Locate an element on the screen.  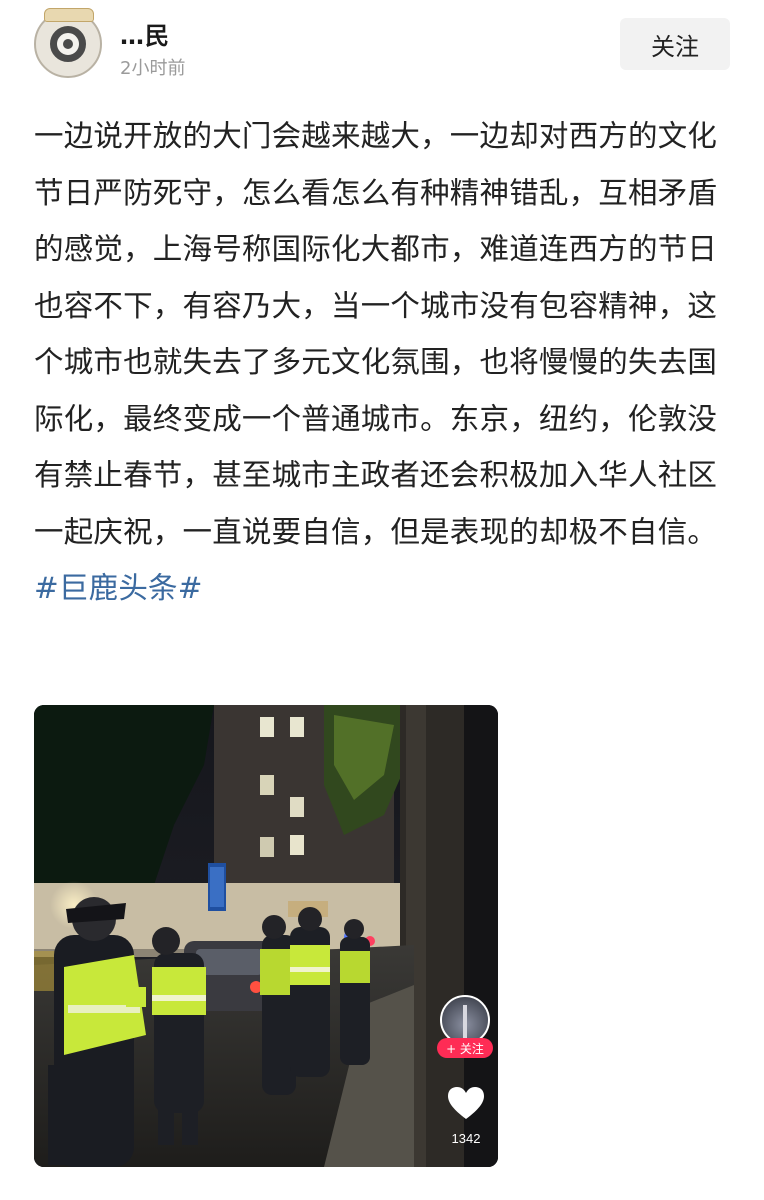
tower-icon is located at coordinates (465, 1022).